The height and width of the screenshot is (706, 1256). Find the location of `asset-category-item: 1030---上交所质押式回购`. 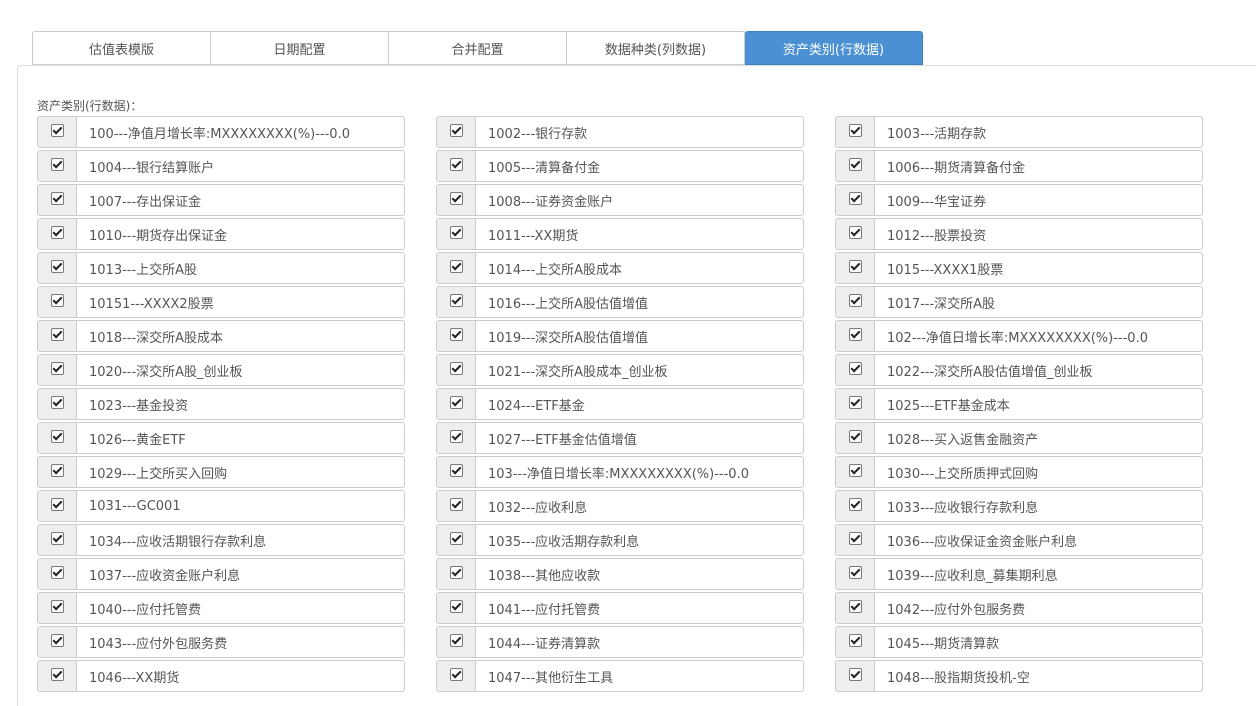

asset-category-item: 1030---上交所质押式回购 is located at coordinates (1019, 472).